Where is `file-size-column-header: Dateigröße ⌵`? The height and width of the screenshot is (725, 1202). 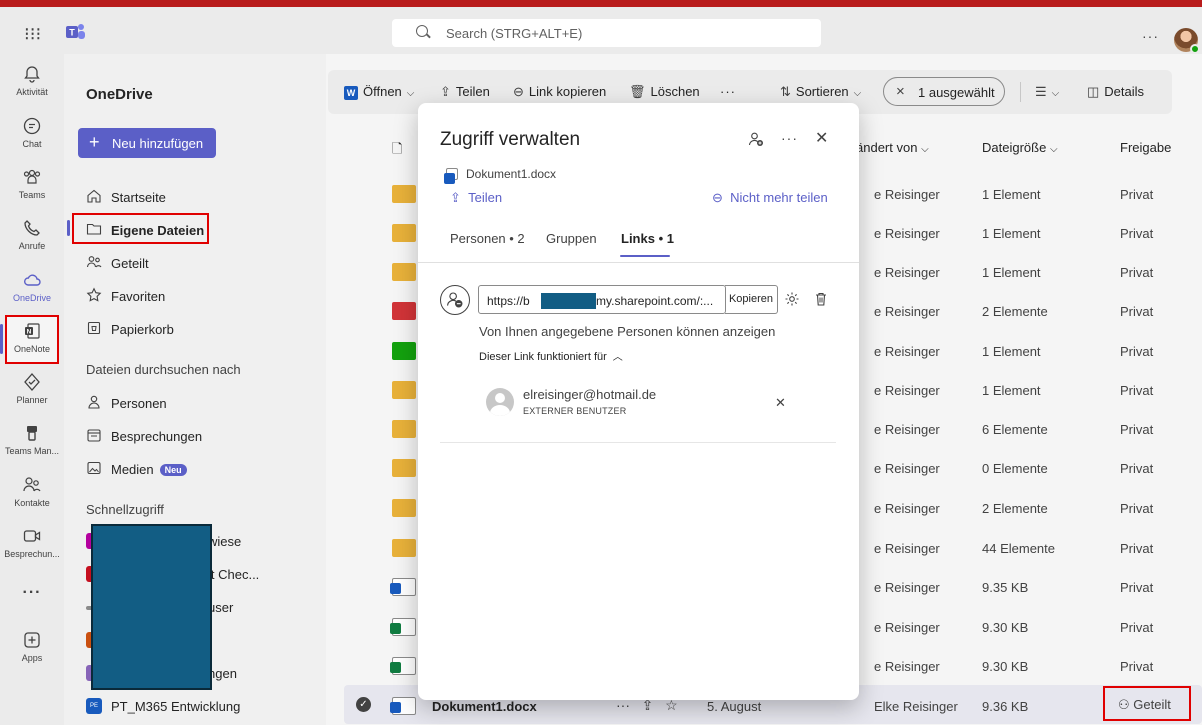 file-size-column-header: Dateigröße ⌵ is located at coordinates (1020, 147).